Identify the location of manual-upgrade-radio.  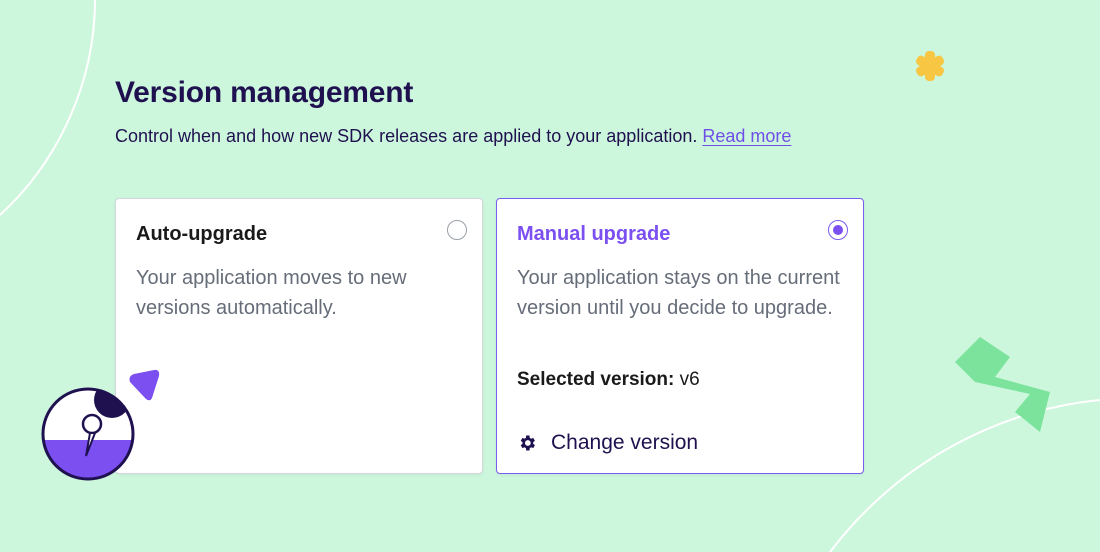
(838, 230).